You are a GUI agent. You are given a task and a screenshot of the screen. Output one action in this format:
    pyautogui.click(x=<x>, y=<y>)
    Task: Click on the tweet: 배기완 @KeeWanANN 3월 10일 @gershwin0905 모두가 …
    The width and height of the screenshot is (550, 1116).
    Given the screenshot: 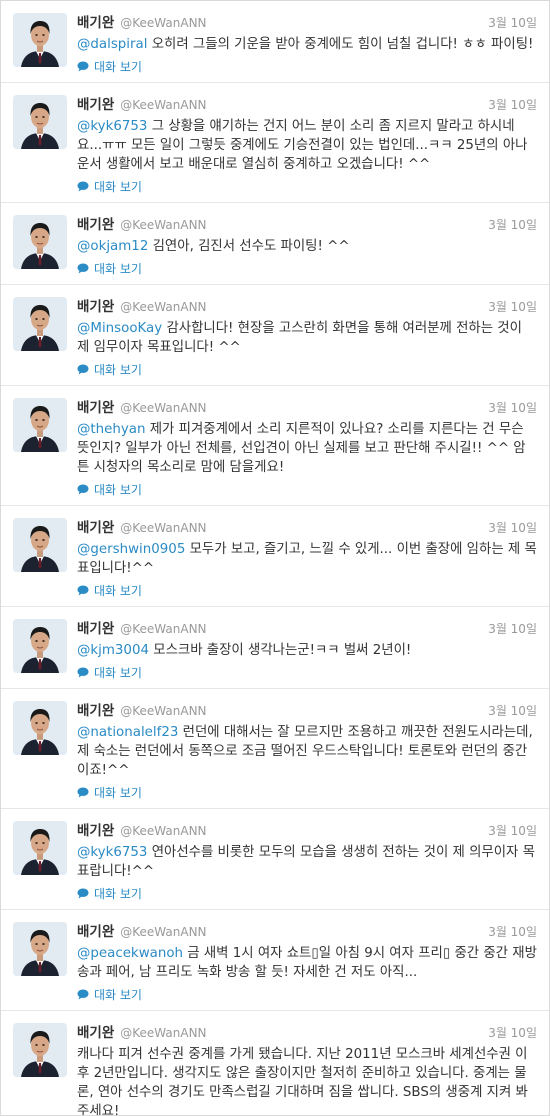 What is the action you would take?
    pyautogui.click(x=275, y=556)
    